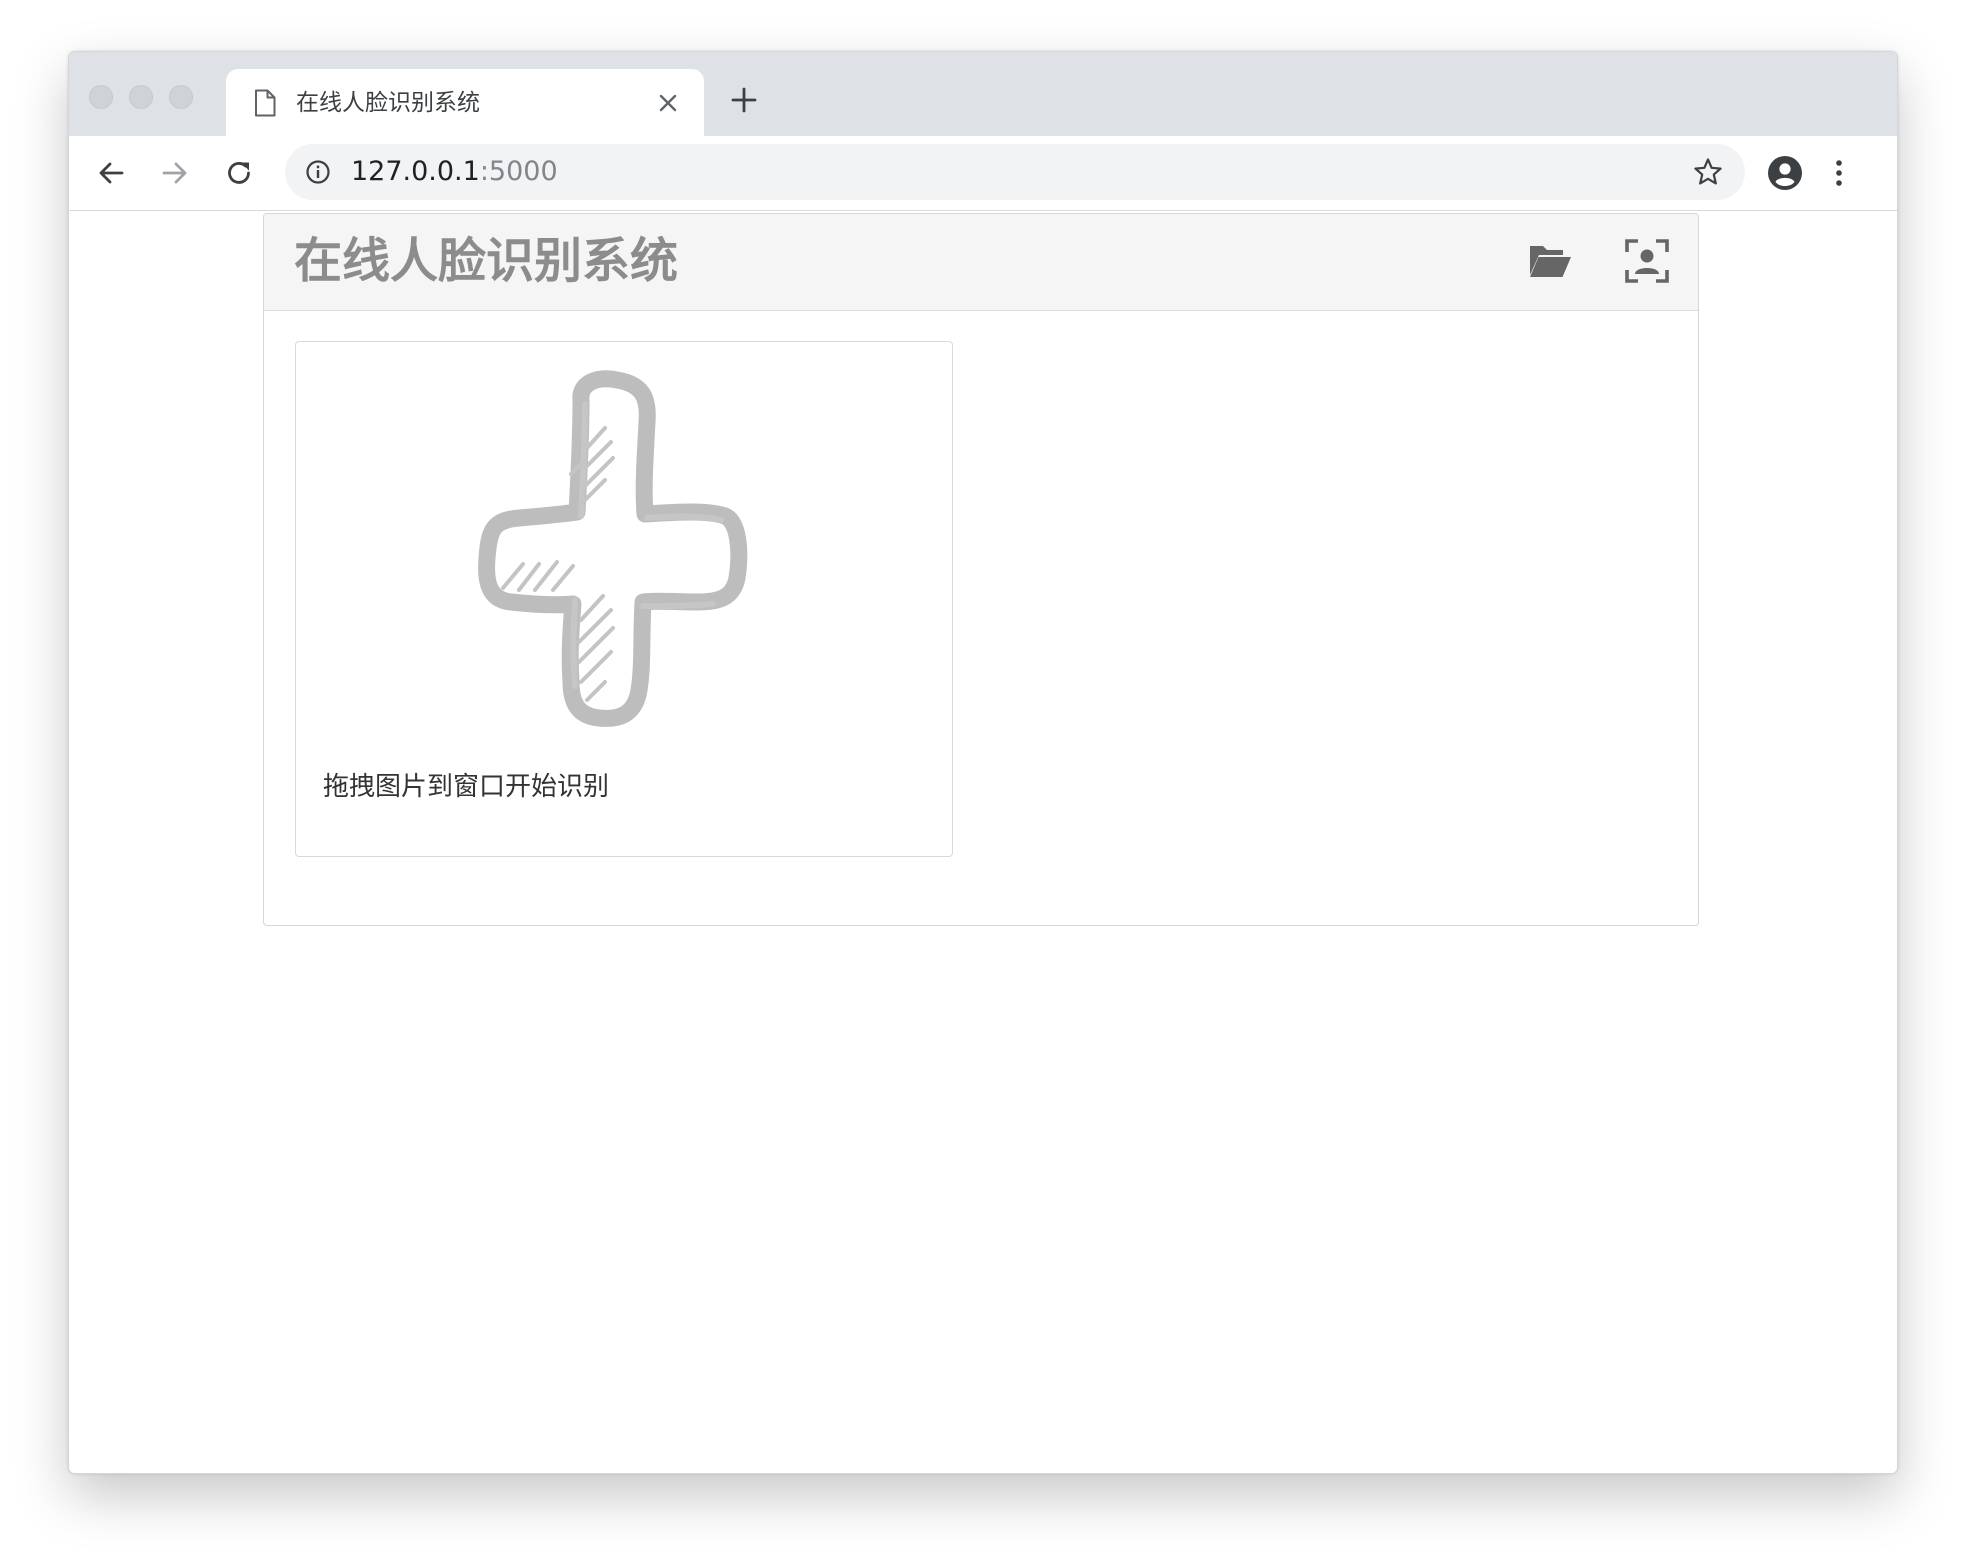  Describe the element at coordinates (265, 103) in the screenshot. I see `document-icon` at that location.